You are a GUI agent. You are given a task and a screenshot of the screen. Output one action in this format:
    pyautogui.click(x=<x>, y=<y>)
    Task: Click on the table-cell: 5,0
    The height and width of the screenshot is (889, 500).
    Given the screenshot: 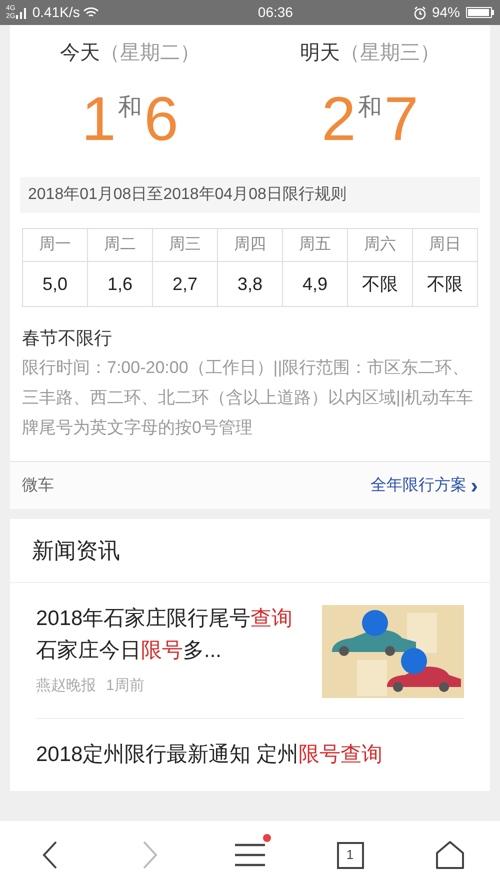 What is the action you would take?
    pyautogui.click(x=55, y=284)
    